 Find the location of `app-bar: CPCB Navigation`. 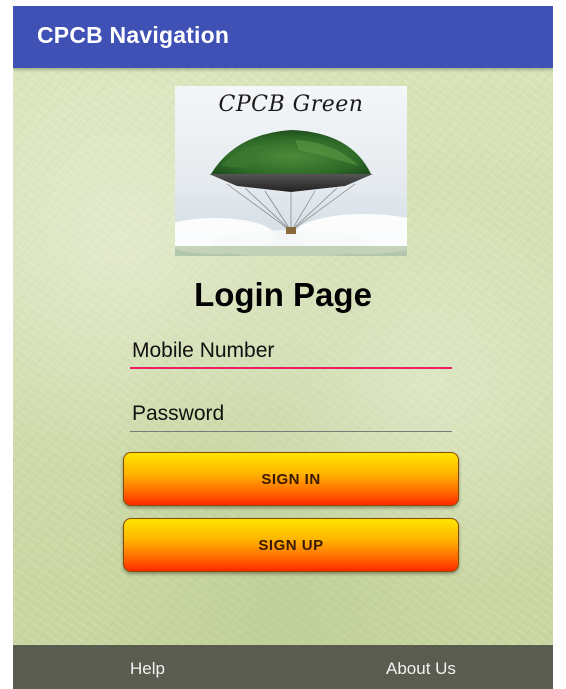

app-bar: CPCB Navigation is located at coordinates (283, 37).